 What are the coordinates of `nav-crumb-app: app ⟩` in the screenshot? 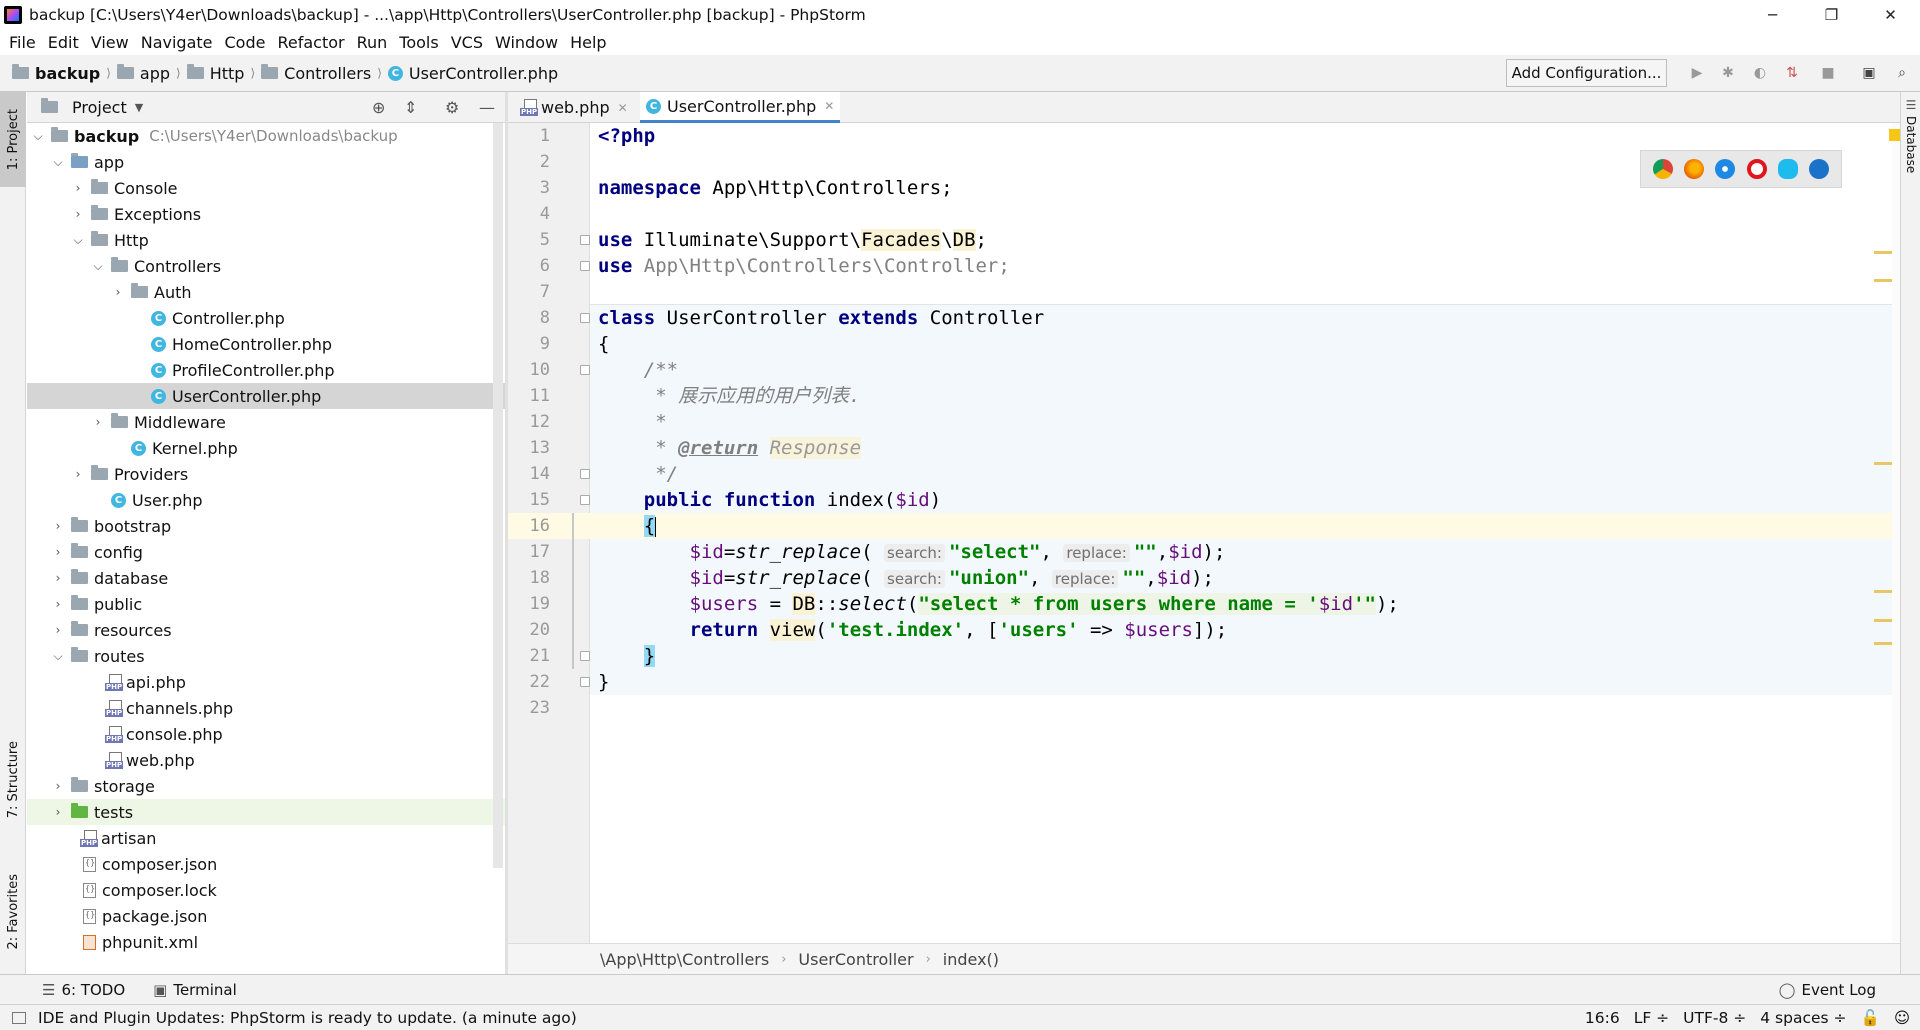 It's located at (151, 73).